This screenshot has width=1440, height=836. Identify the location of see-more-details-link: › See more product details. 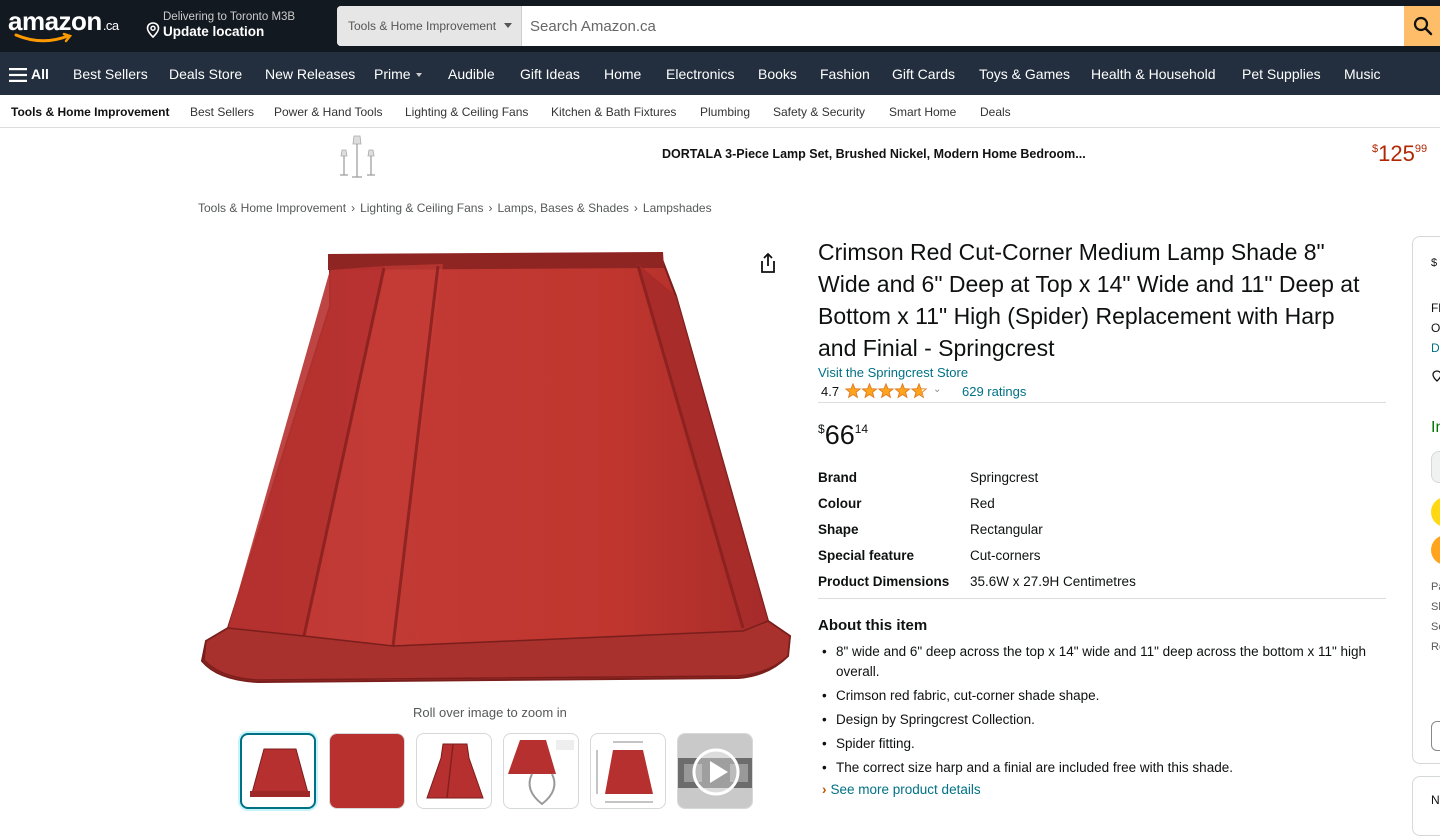
(901, 789).